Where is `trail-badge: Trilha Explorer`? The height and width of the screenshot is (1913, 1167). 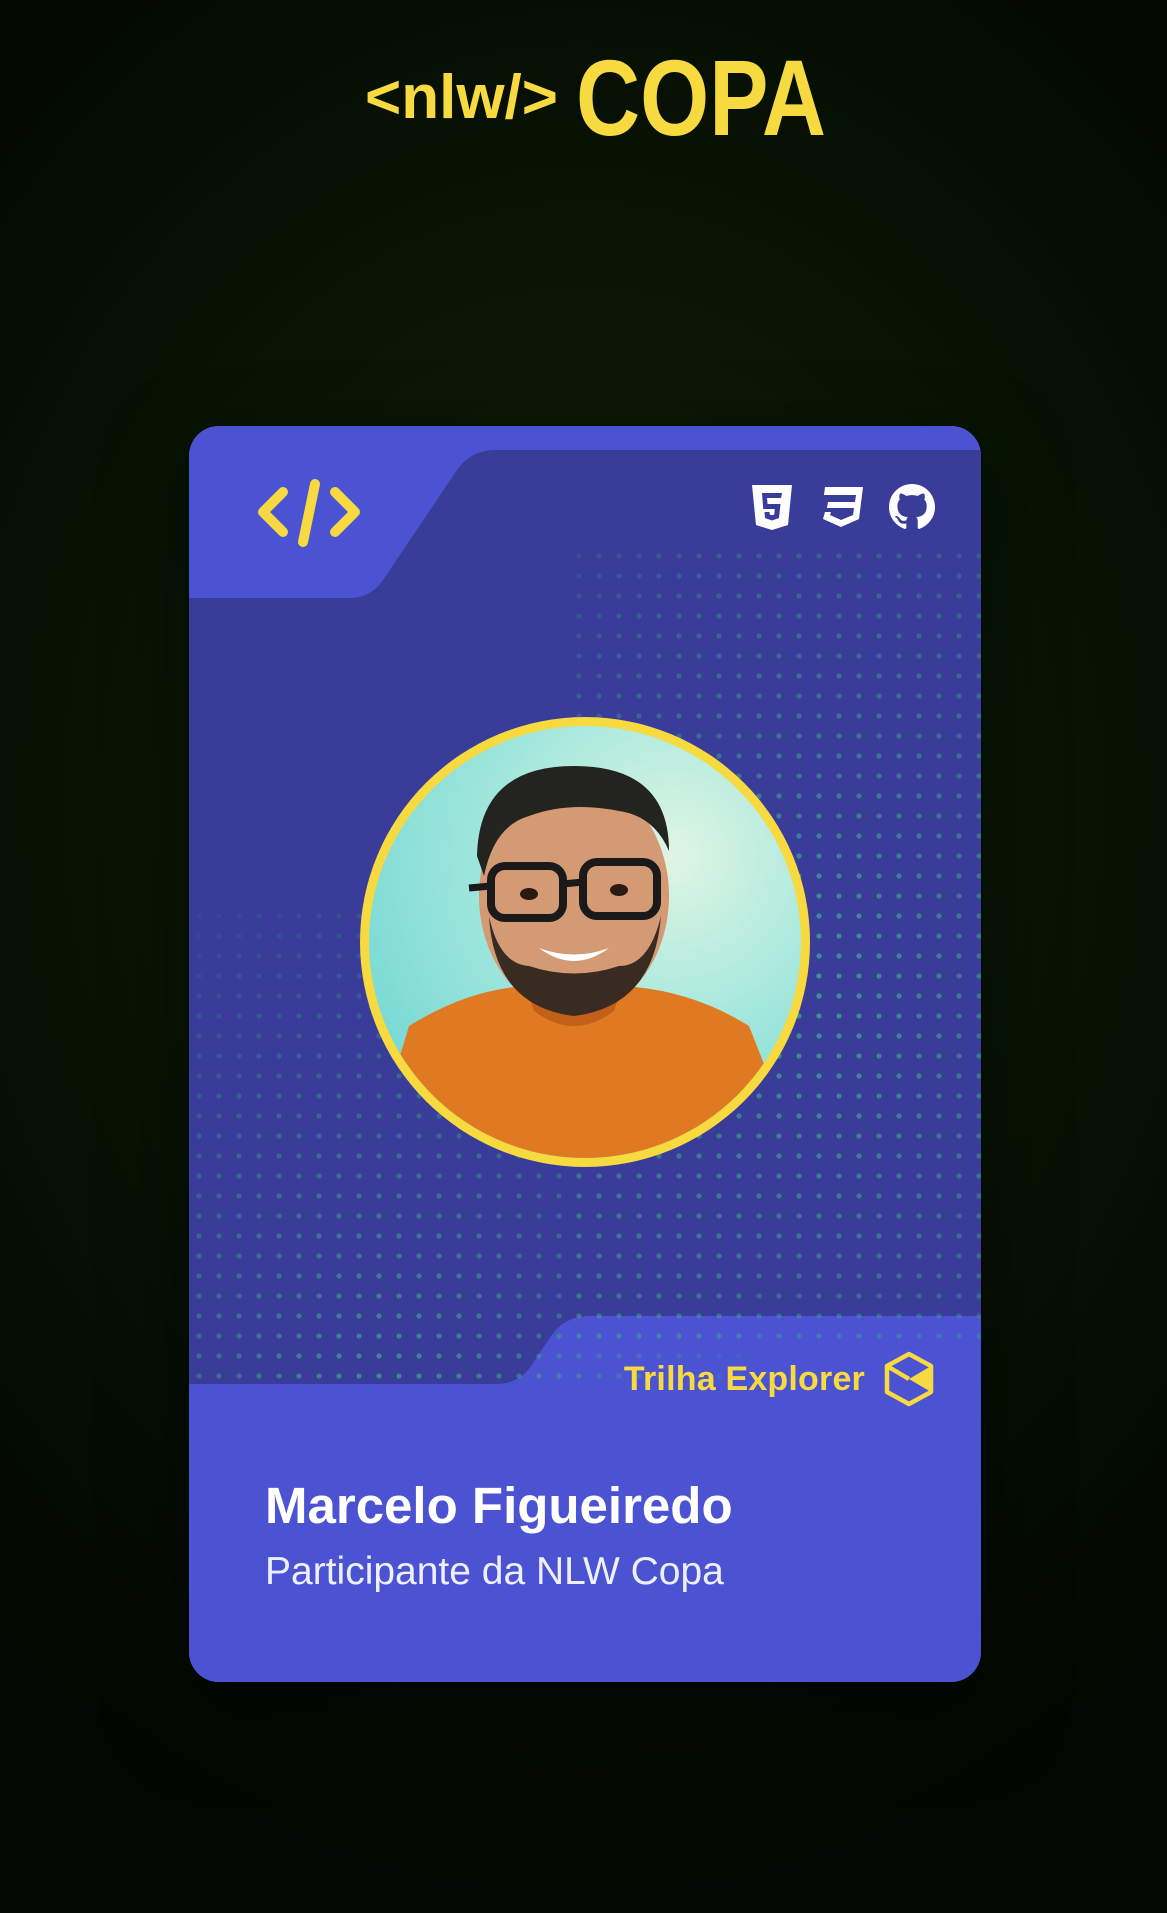 trail-badge: Trilha Explorer is located at coordinates (779, 1379).